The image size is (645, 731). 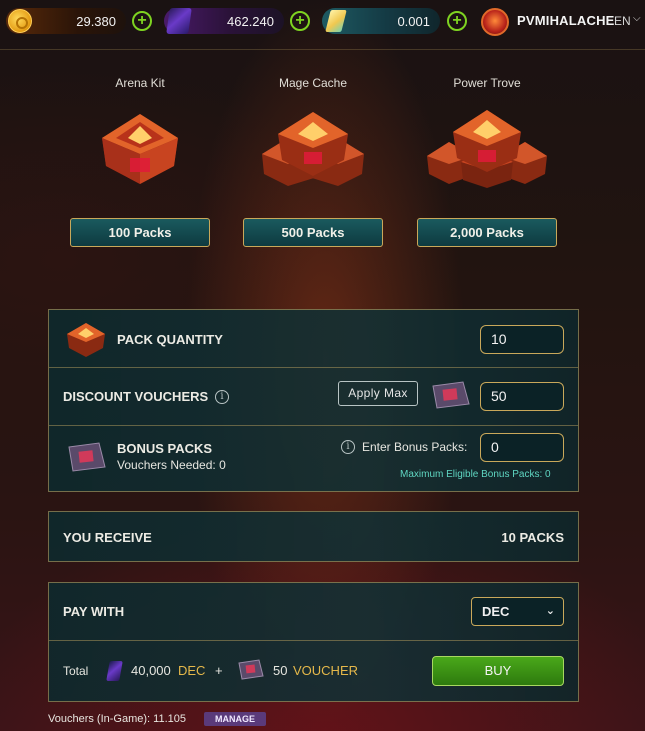 I want to click on avatar, so click(x=495, y=22).